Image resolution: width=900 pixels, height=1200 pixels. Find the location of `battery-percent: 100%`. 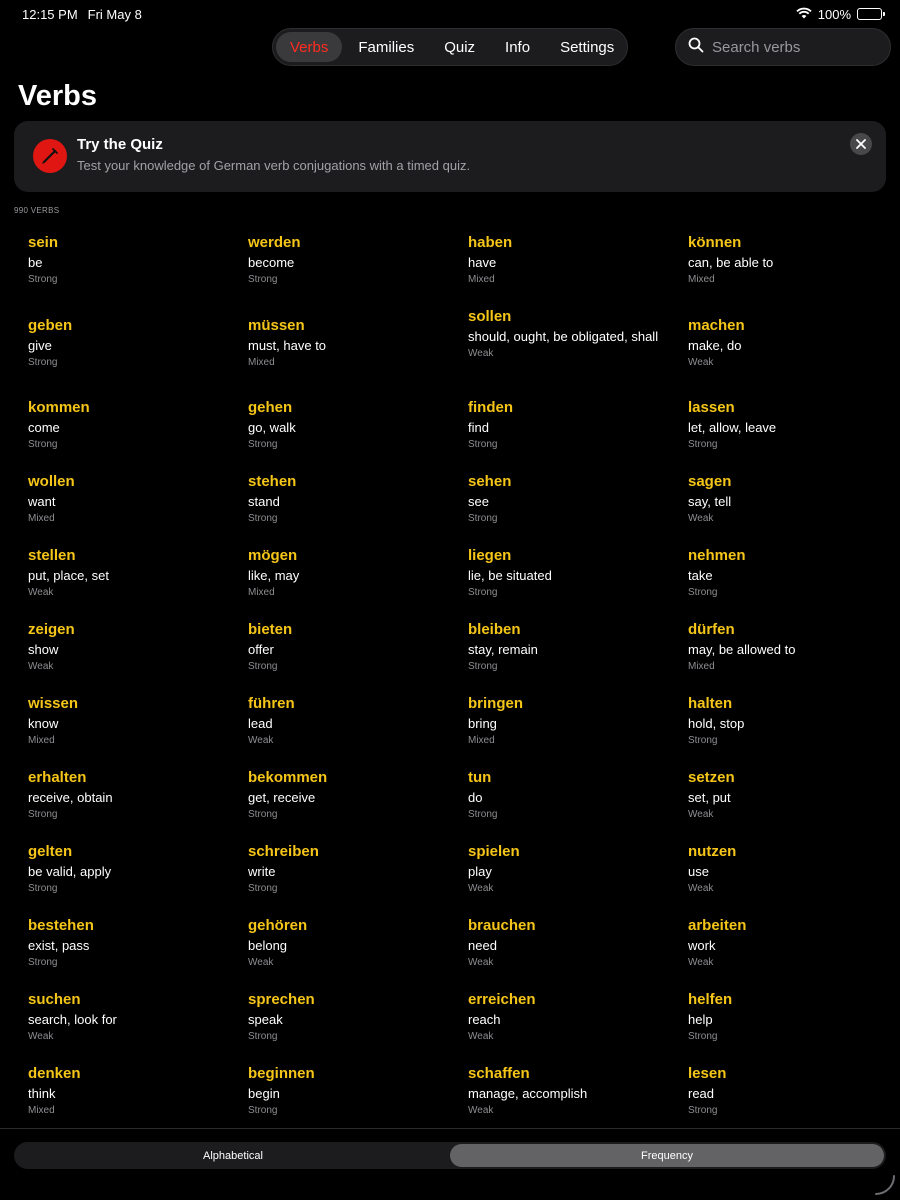

battery-percent: 100% is located at coordinates (834, 14).